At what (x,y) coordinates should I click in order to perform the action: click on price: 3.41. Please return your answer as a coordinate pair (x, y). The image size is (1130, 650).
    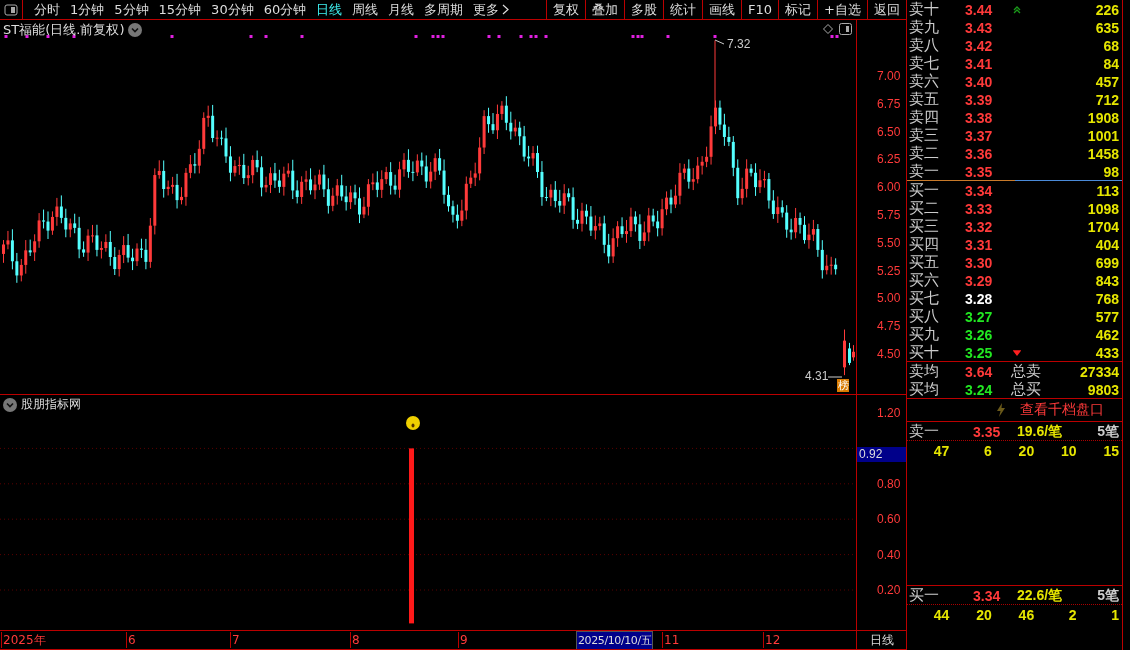
    Looking at the image, I should click on (979, 63).